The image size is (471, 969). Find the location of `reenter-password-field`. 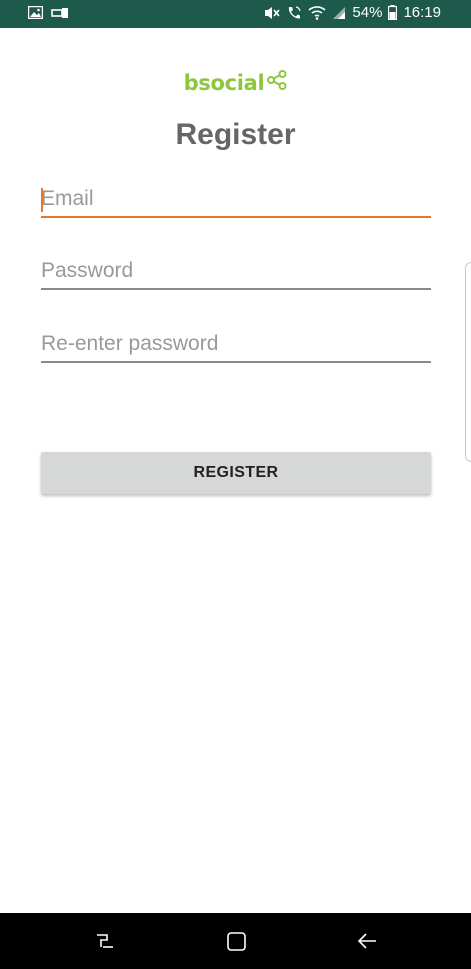

reenter-password-field is located at coordinates (236, 346).